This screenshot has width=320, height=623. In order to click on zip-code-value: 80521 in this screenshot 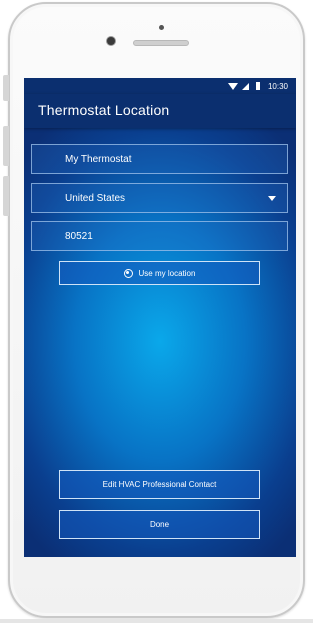, I will do `click(79, 236)`.